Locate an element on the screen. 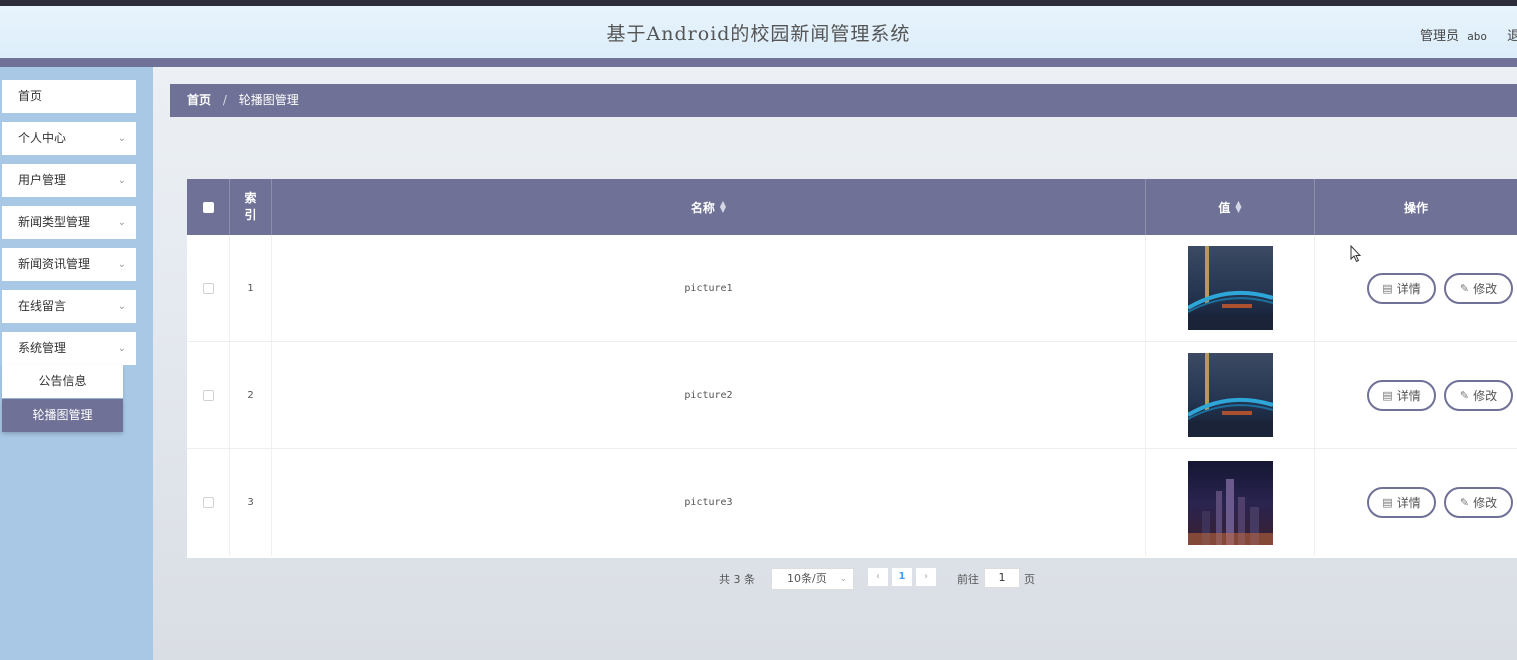 The width and height of the screenshot is (1517, 660). select-all-checkbox is located at coordinates (208, 207).